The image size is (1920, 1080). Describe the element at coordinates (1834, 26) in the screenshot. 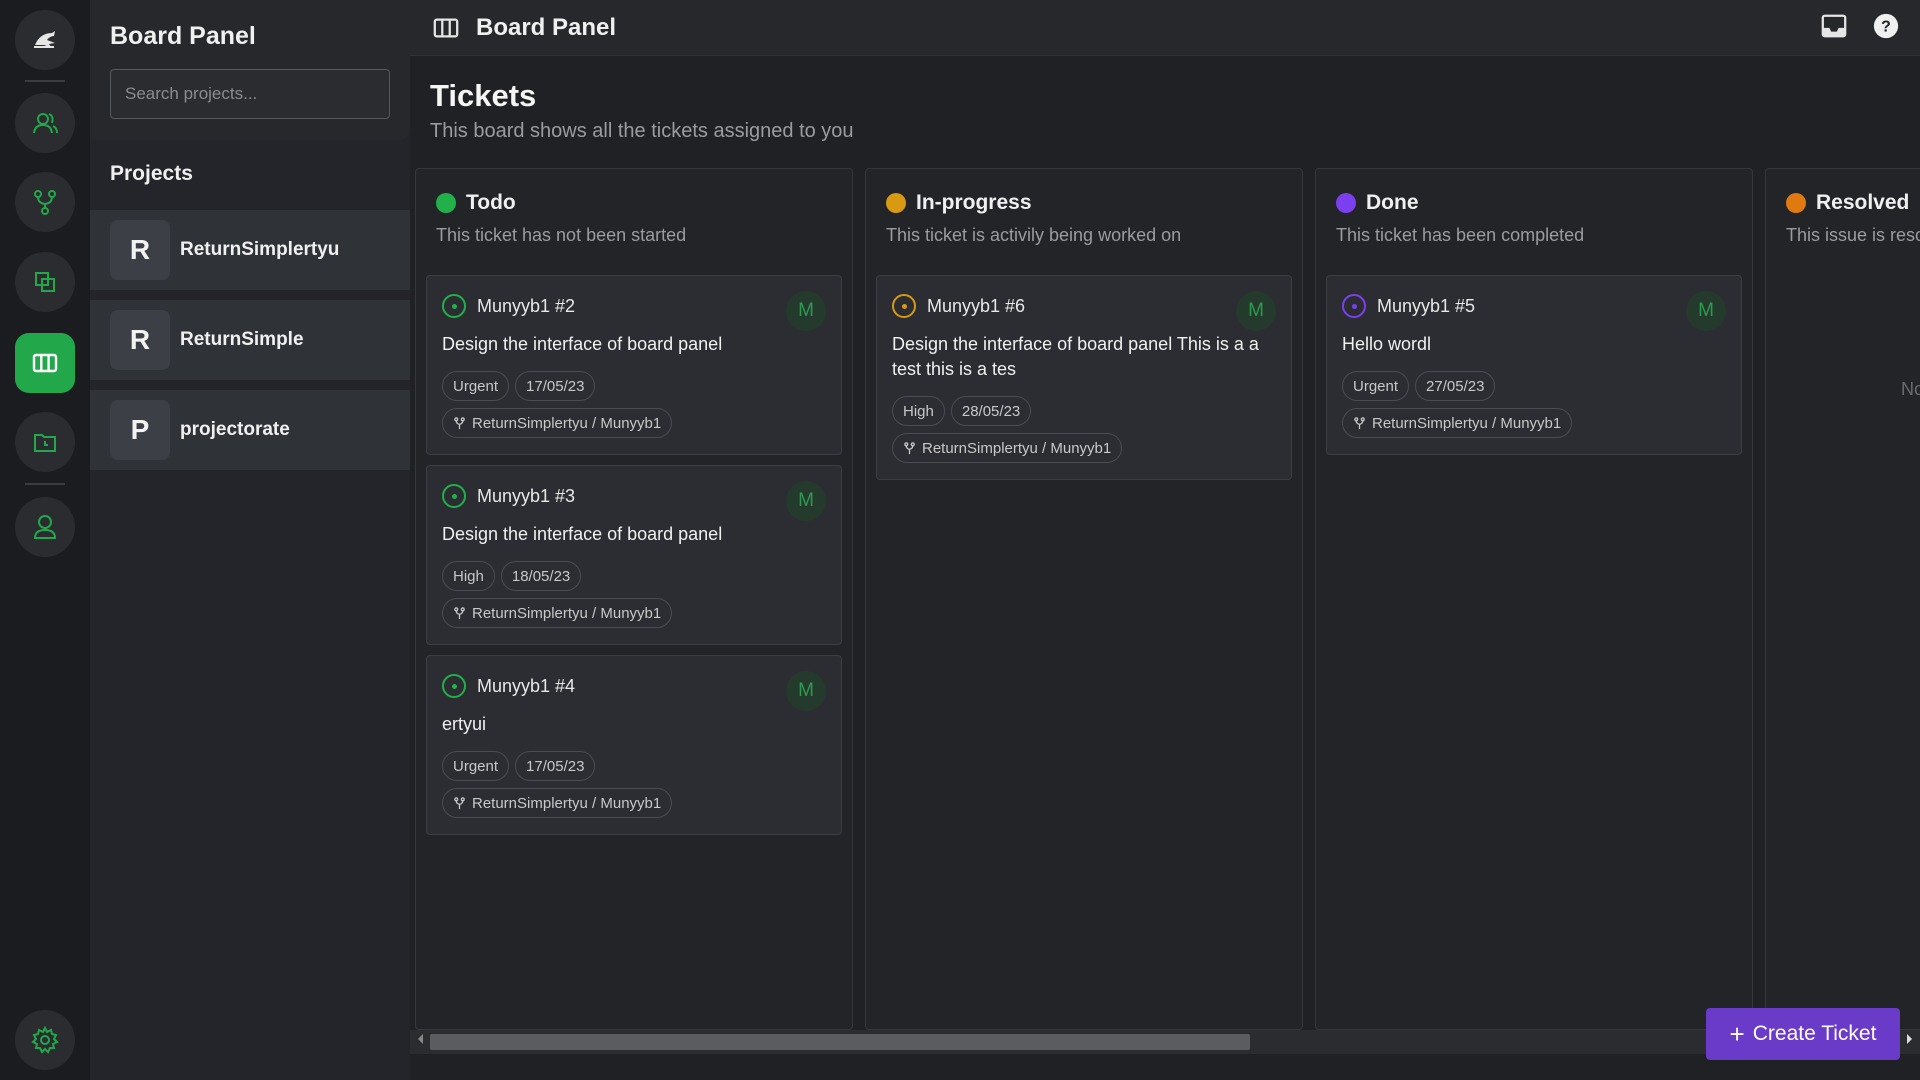

I see `inbox-icon` at that location.